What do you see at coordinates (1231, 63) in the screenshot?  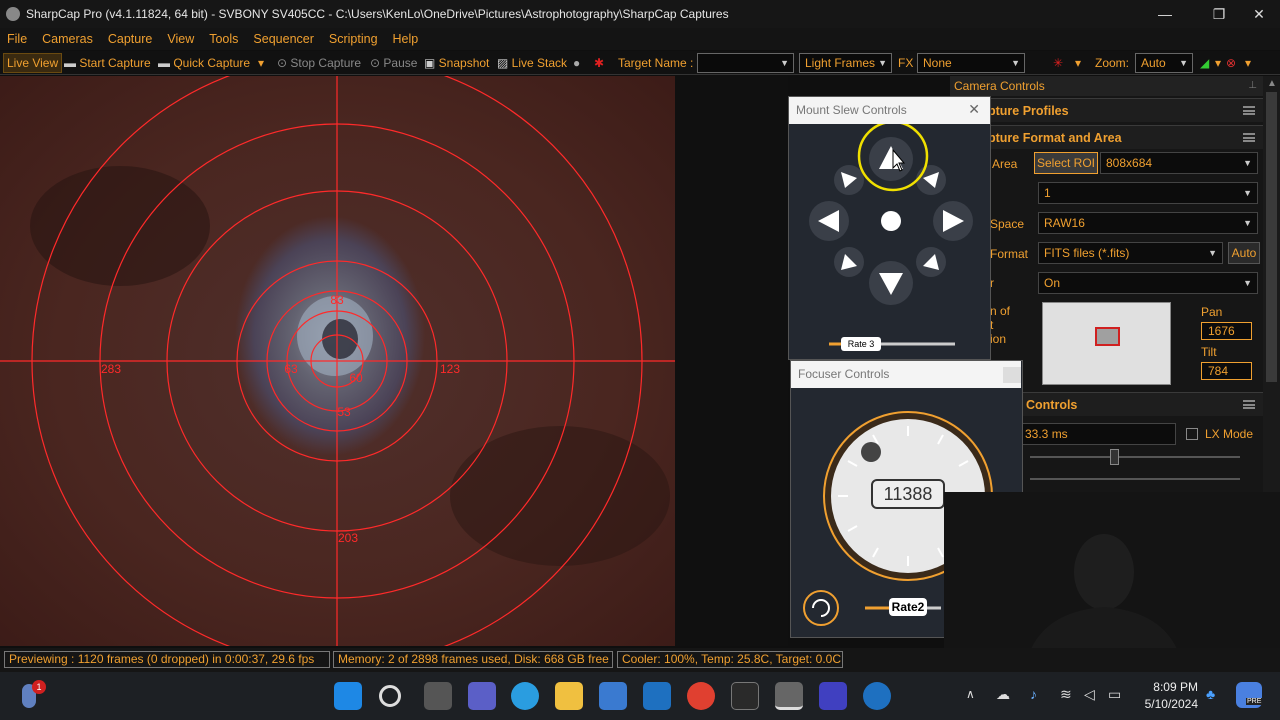 I see `focus-assist-icon: ⊗` at bounding box center [1231, 63].